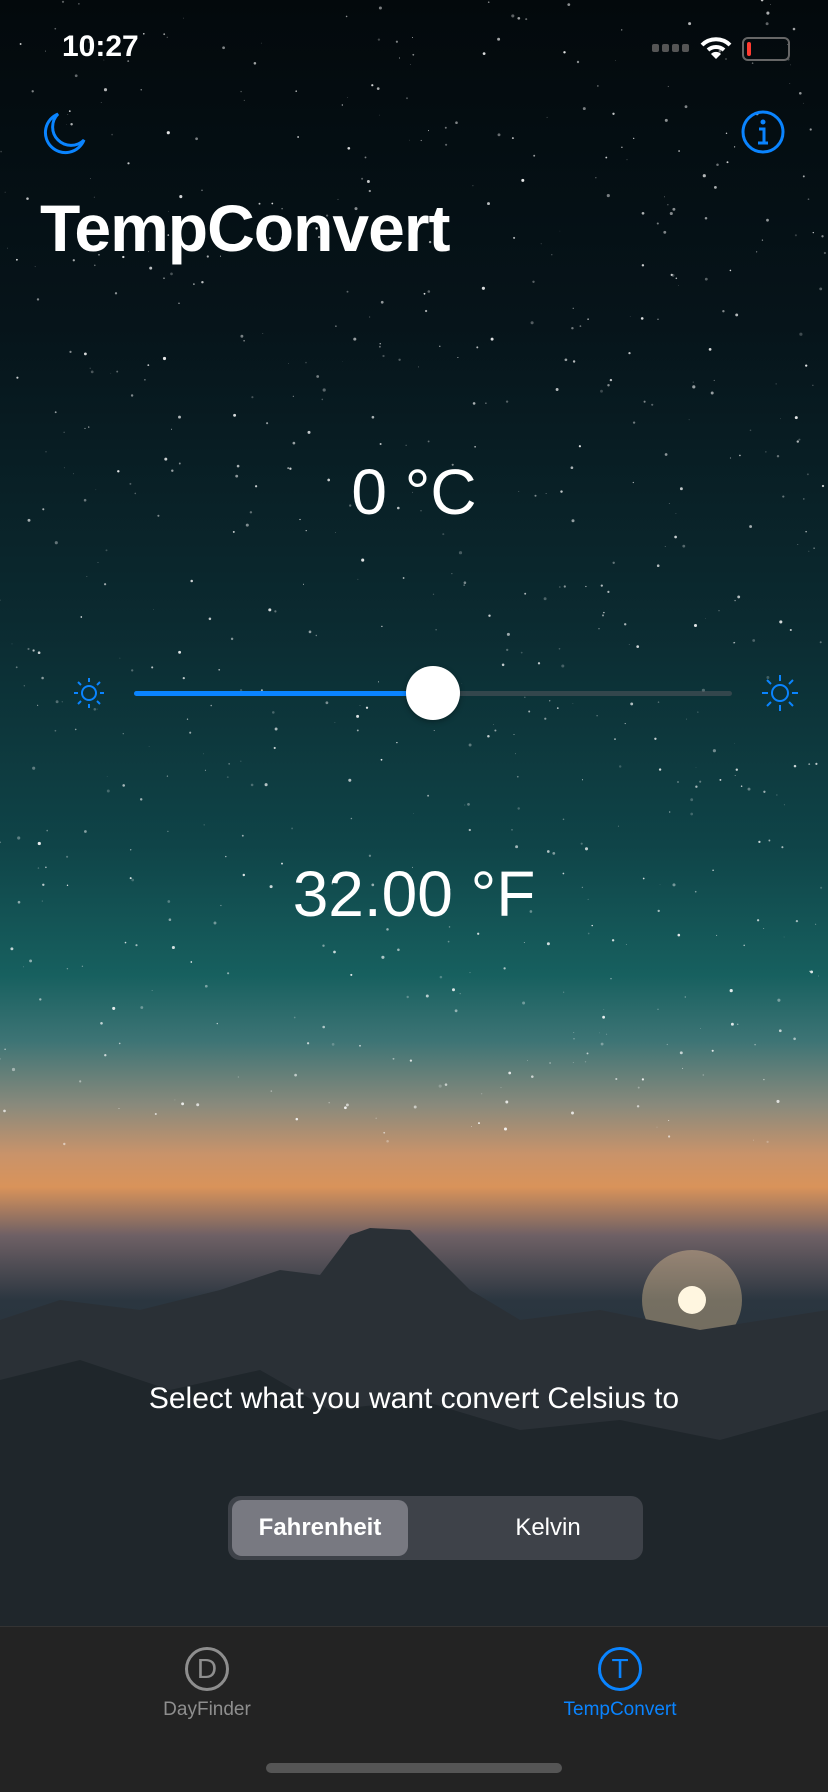  Describe the element at coordinates (320, 1528) in the screenshot. I see `segment-fahrenheit: Fahrenheit` at that location.